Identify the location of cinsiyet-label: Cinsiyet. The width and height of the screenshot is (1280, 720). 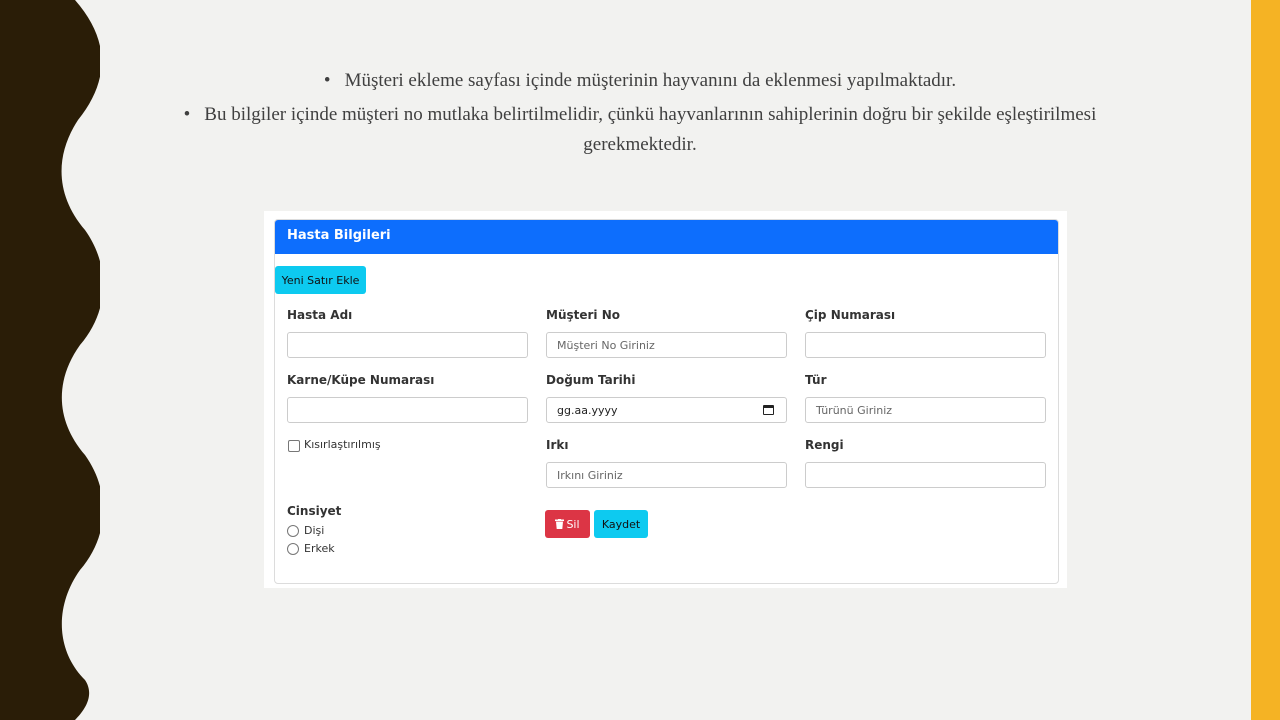
(314, 511).